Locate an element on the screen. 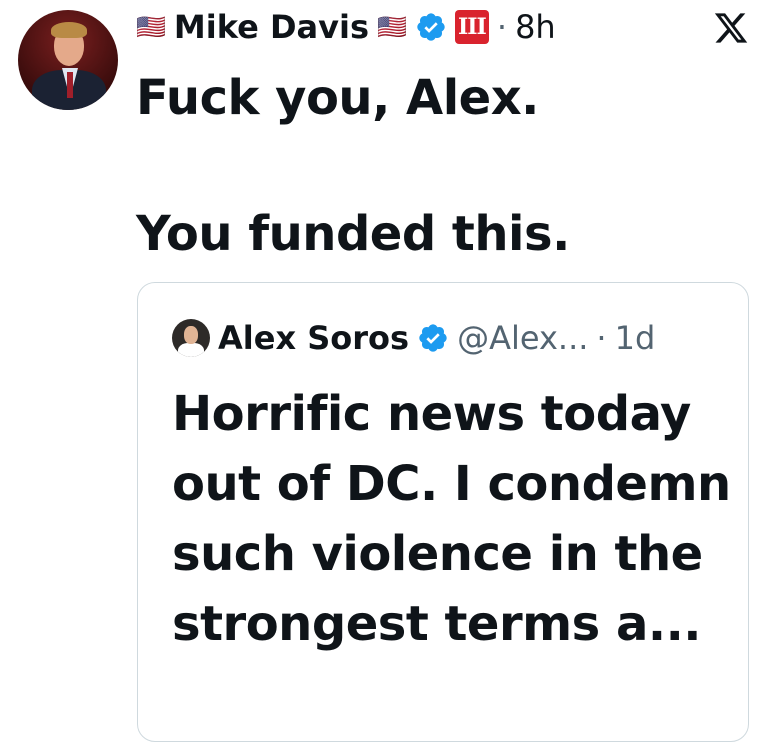 This screenshot has width=768, height=742. x-logo-icon is located at coordinates (731, 28).